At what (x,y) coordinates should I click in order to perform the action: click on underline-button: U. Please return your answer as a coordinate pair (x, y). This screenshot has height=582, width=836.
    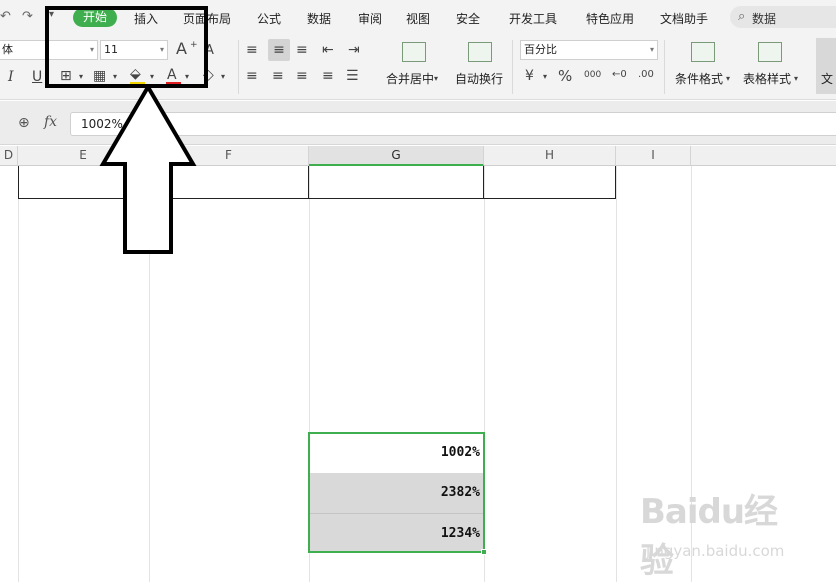
    Looking at the image, I should click on (37, 77).